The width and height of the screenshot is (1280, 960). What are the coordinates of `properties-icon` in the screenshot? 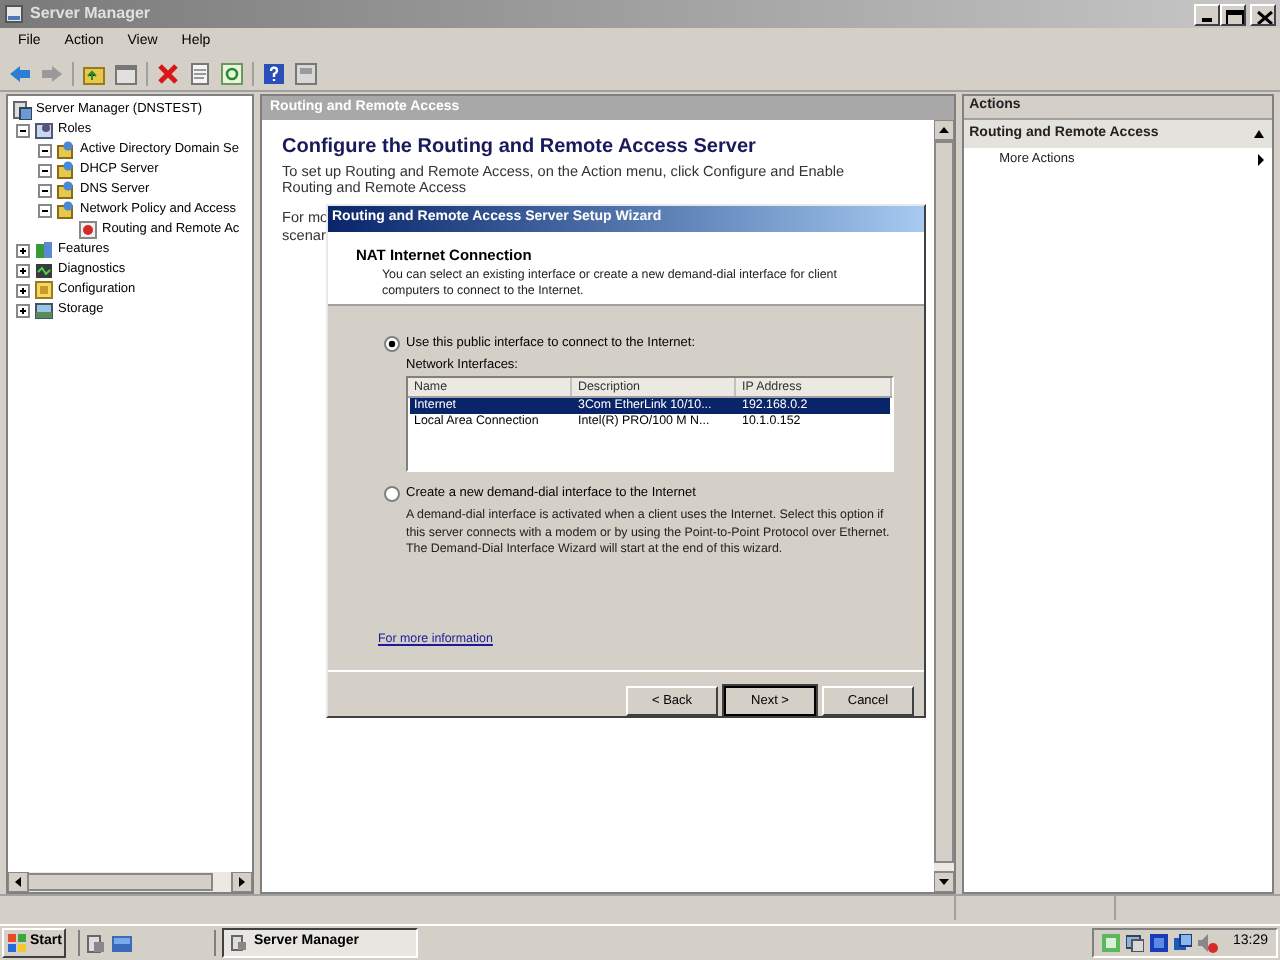 It's located at (200, 74).